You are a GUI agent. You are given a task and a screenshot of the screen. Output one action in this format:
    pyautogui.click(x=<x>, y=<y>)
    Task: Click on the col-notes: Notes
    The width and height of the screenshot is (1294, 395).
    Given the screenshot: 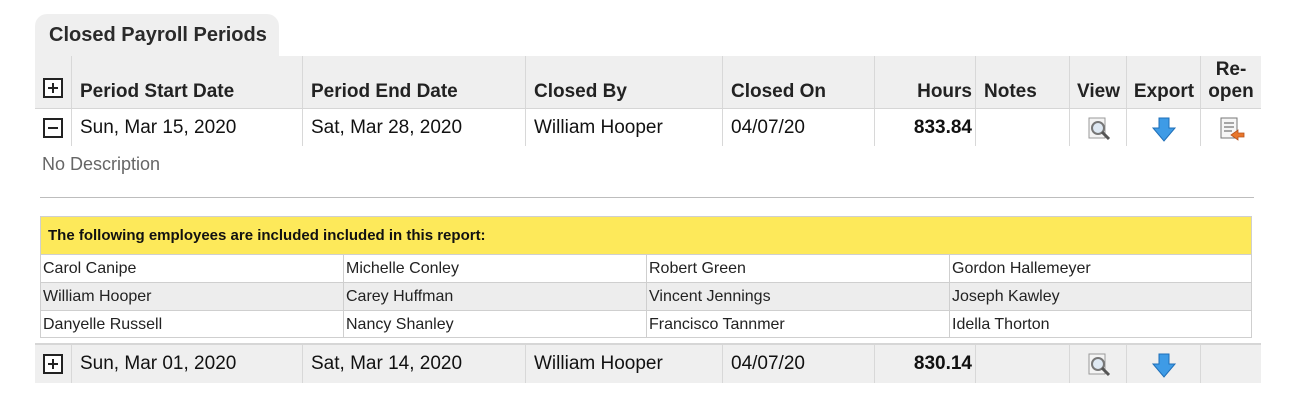 What is the action you would take?
    pyautogui.click(x=1022, y=82)
    